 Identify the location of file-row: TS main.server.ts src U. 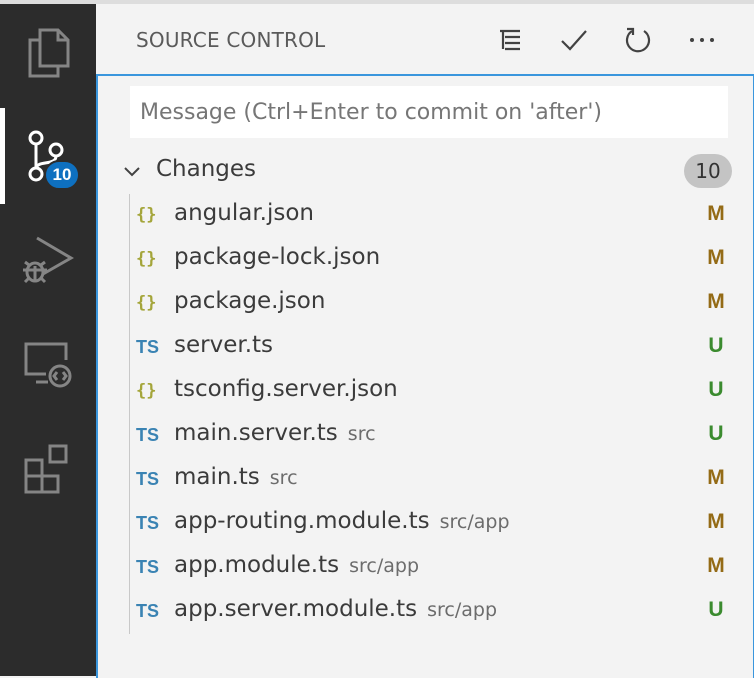
(426, 436).